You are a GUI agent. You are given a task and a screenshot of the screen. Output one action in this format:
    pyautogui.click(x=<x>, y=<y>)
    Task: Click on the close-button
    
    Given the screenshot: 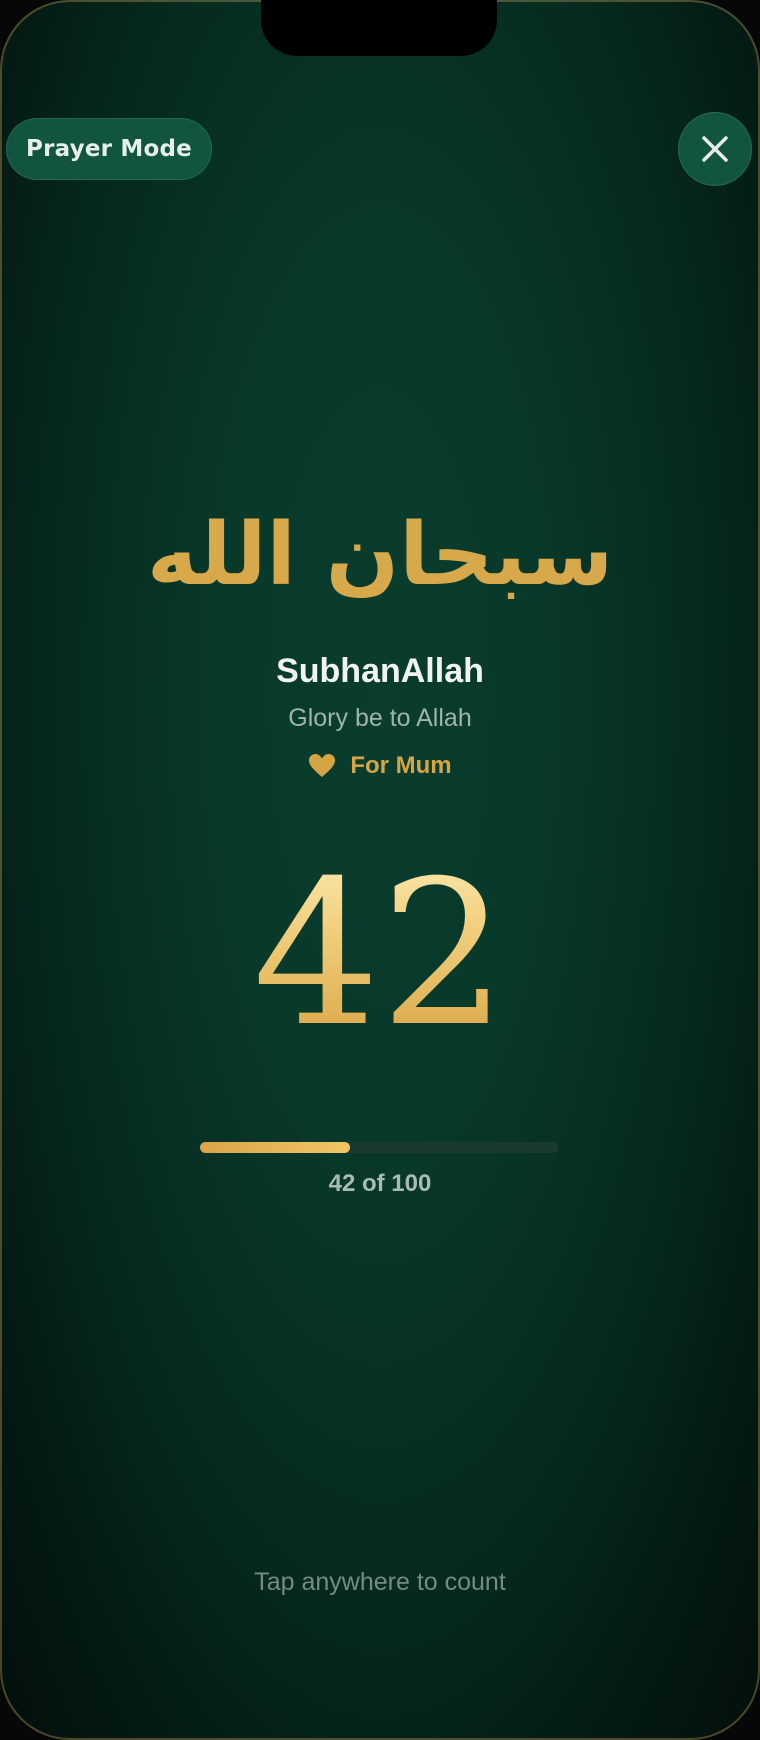 What is the action you would take?
    pyautogui.click(x=715, y=149)
    